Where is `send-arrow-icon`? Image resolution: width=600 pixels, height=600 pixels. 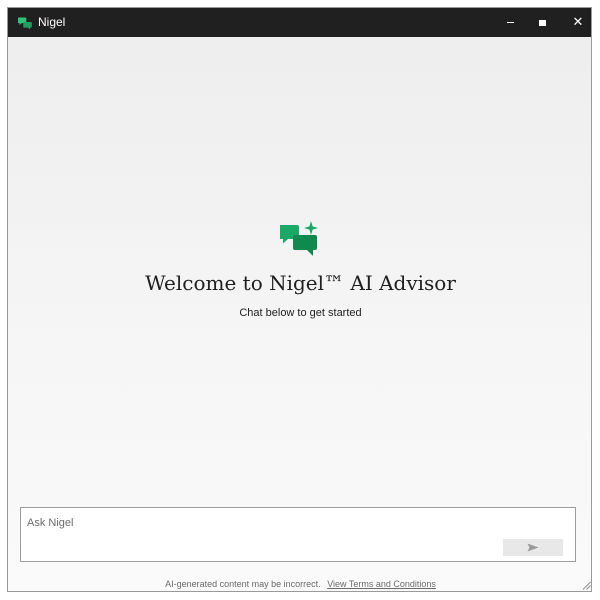 send-arrow-icon is located at coordinates (533, 547).